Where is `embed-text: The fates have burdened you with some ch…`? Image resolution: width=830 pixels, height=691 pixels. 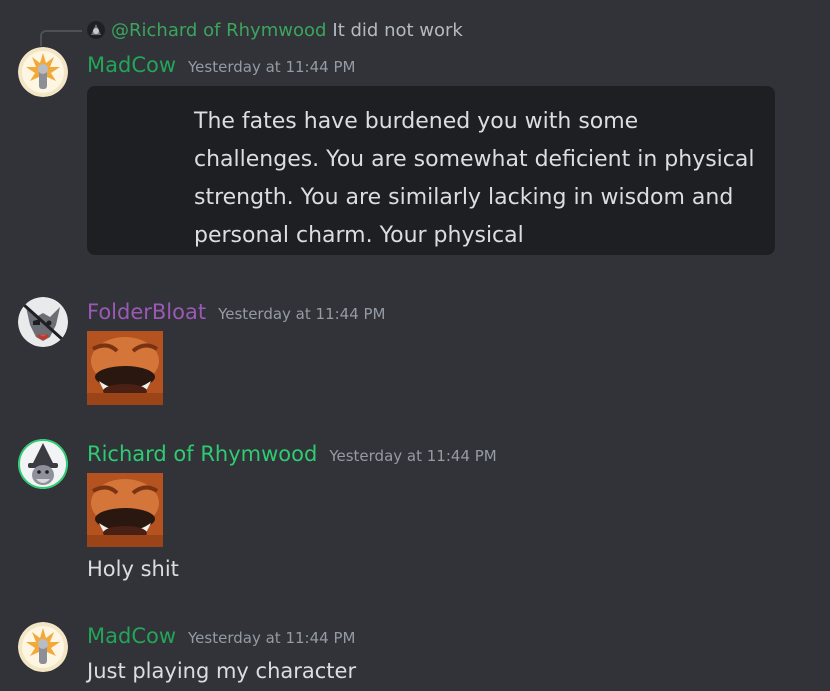 embed-text: The fates have burdened you with some ch… is located at coordinates (474, 178).